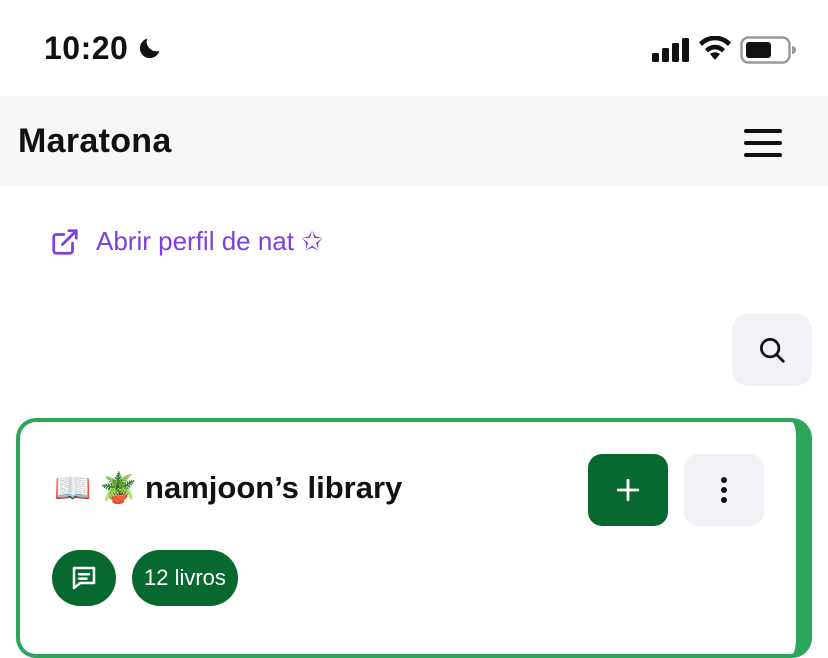  I want to click on moon-icon, so click(149, 48).